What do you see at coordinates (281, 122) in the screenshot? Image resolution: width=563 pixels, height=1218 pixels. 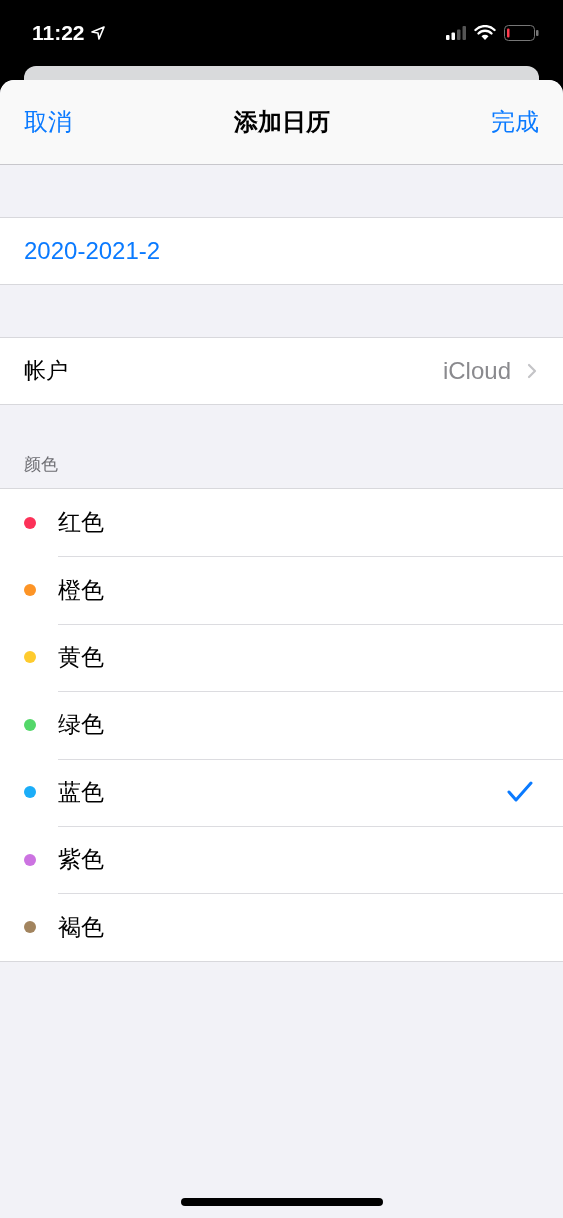 I see `sheet-title: 添加日历` at bounding box center [281, 122].